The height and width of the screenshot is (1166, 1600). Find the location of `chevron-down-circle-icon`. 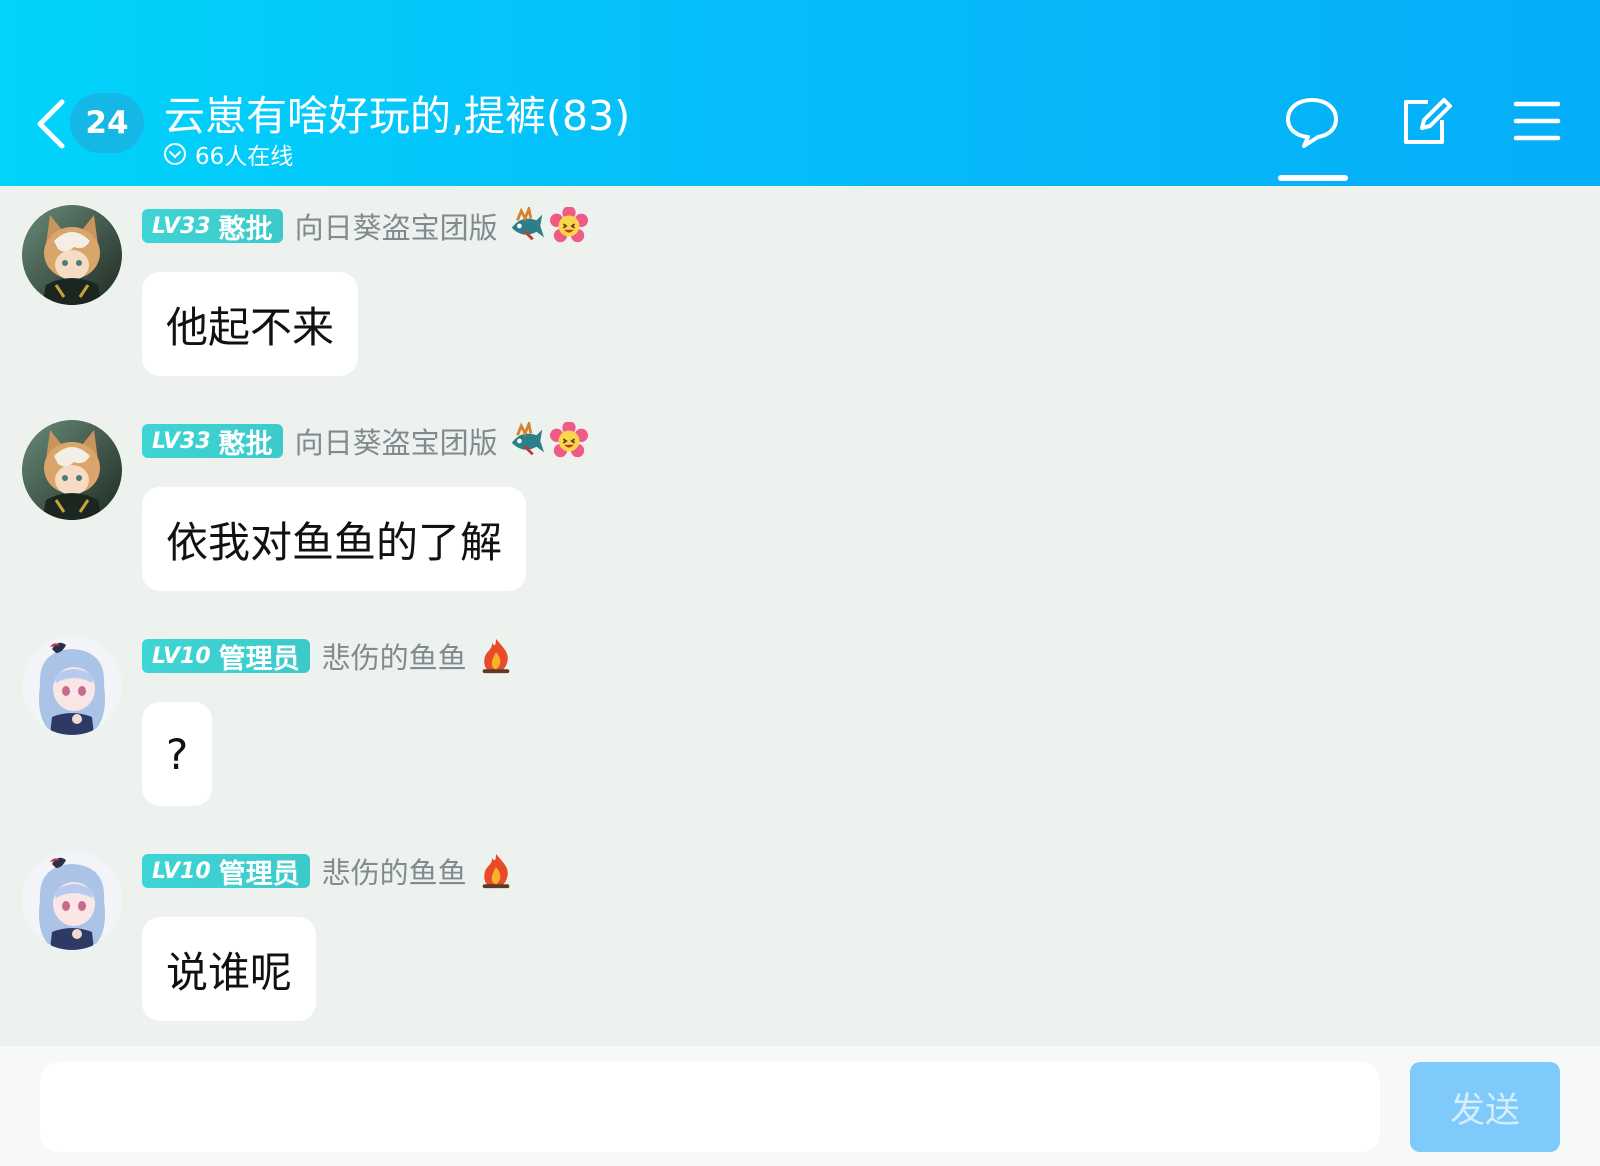

chevron-down-circle-icon is located at coordinates (175, 154).